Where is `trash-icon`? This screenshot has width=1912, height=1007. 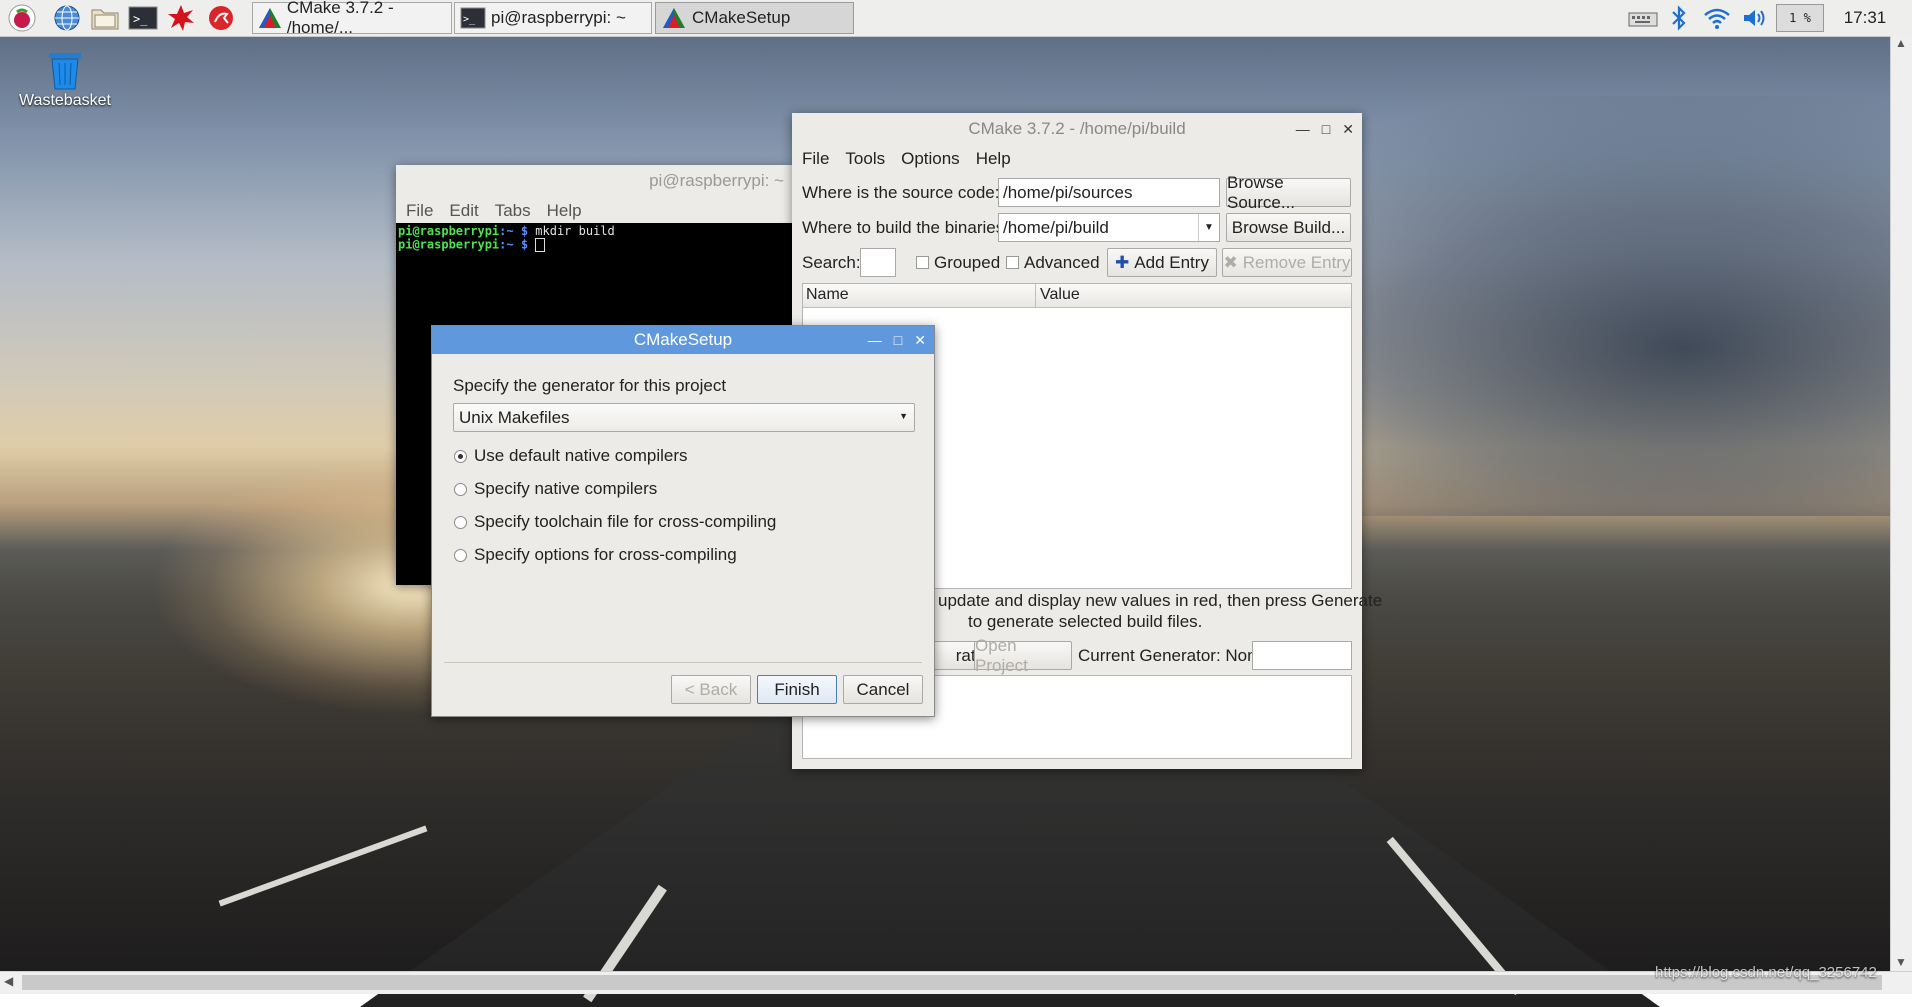
trash-icon is located at coordinates (65, 70).